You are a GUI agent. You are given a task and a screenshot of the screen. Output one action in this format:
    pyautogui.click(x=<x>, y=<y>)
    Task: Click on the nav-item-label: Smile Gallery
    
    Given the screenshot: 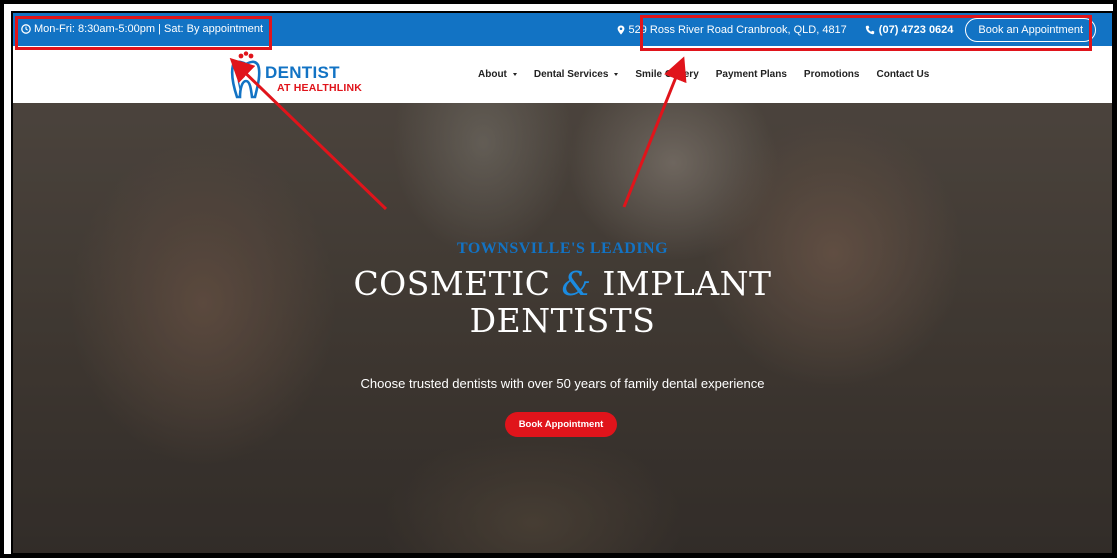 What is the action you would take?
    pyautogui.click(x=667, y=74)
    